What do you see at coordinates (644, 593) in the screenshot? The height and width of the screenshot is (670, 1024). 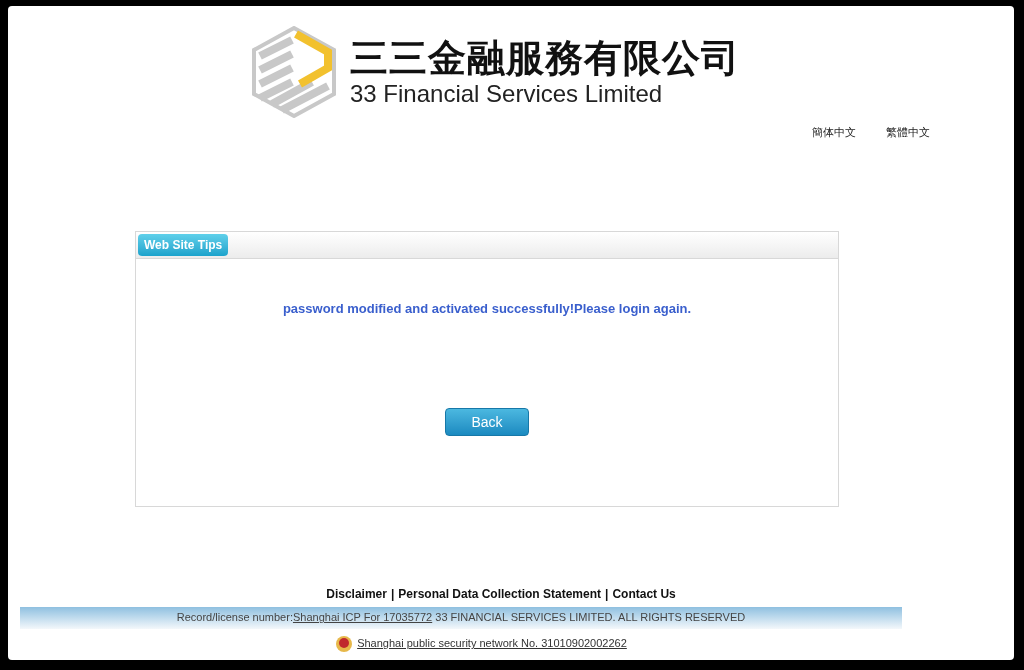 I see `footer-link: Contact Us` at bounding box center [644, 593].